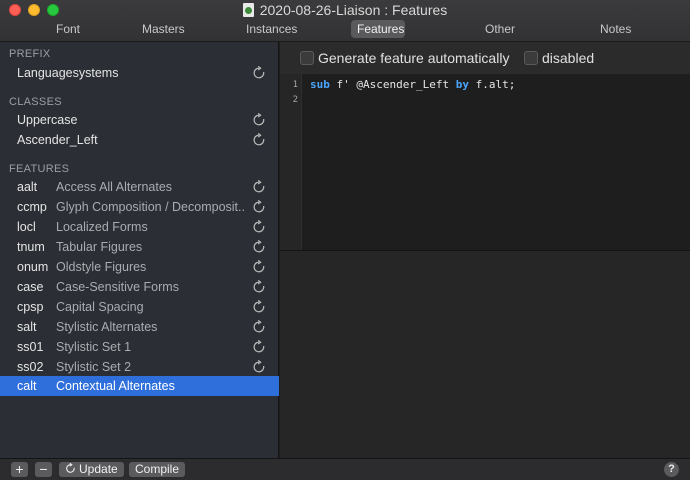 Image resolution: width=690 pixels, height=480 pixels. I want to click on sidebar-item-label: Uppercase, so click(47, 120).